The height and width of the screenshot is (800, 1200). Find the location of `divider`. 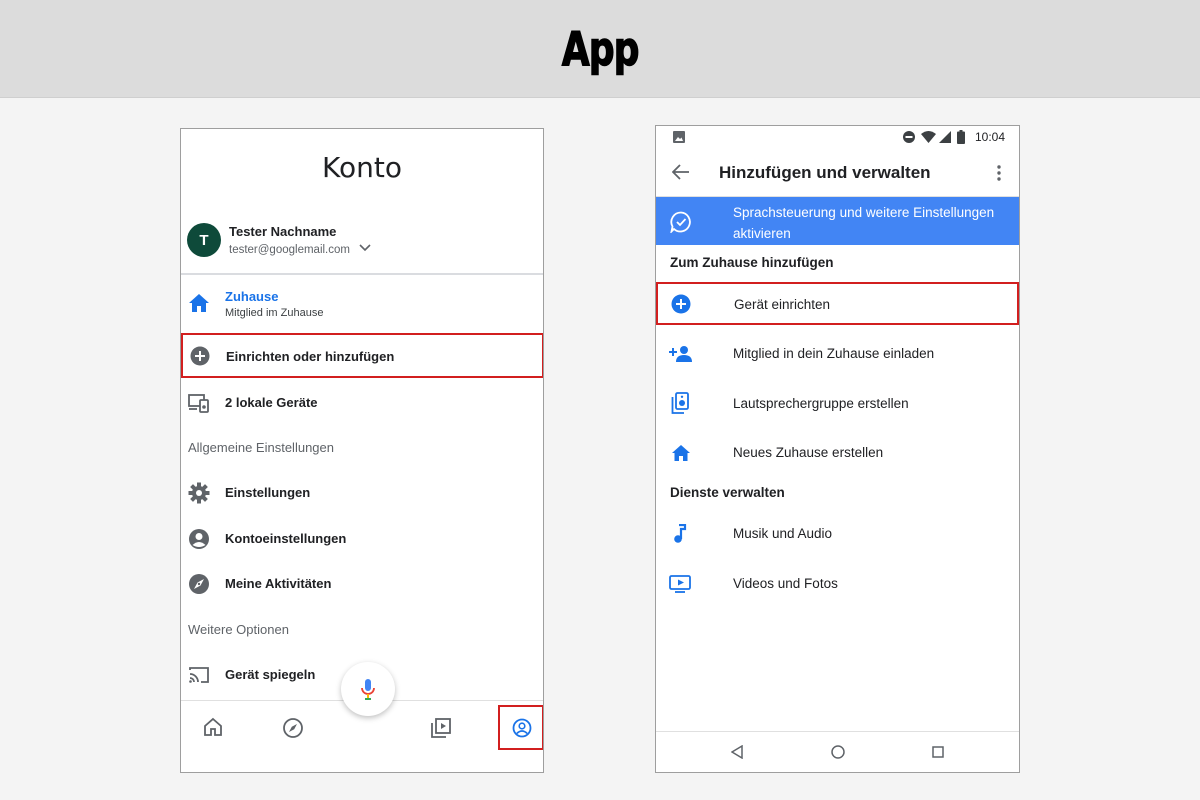

divider is located at coordinates (362, 274).